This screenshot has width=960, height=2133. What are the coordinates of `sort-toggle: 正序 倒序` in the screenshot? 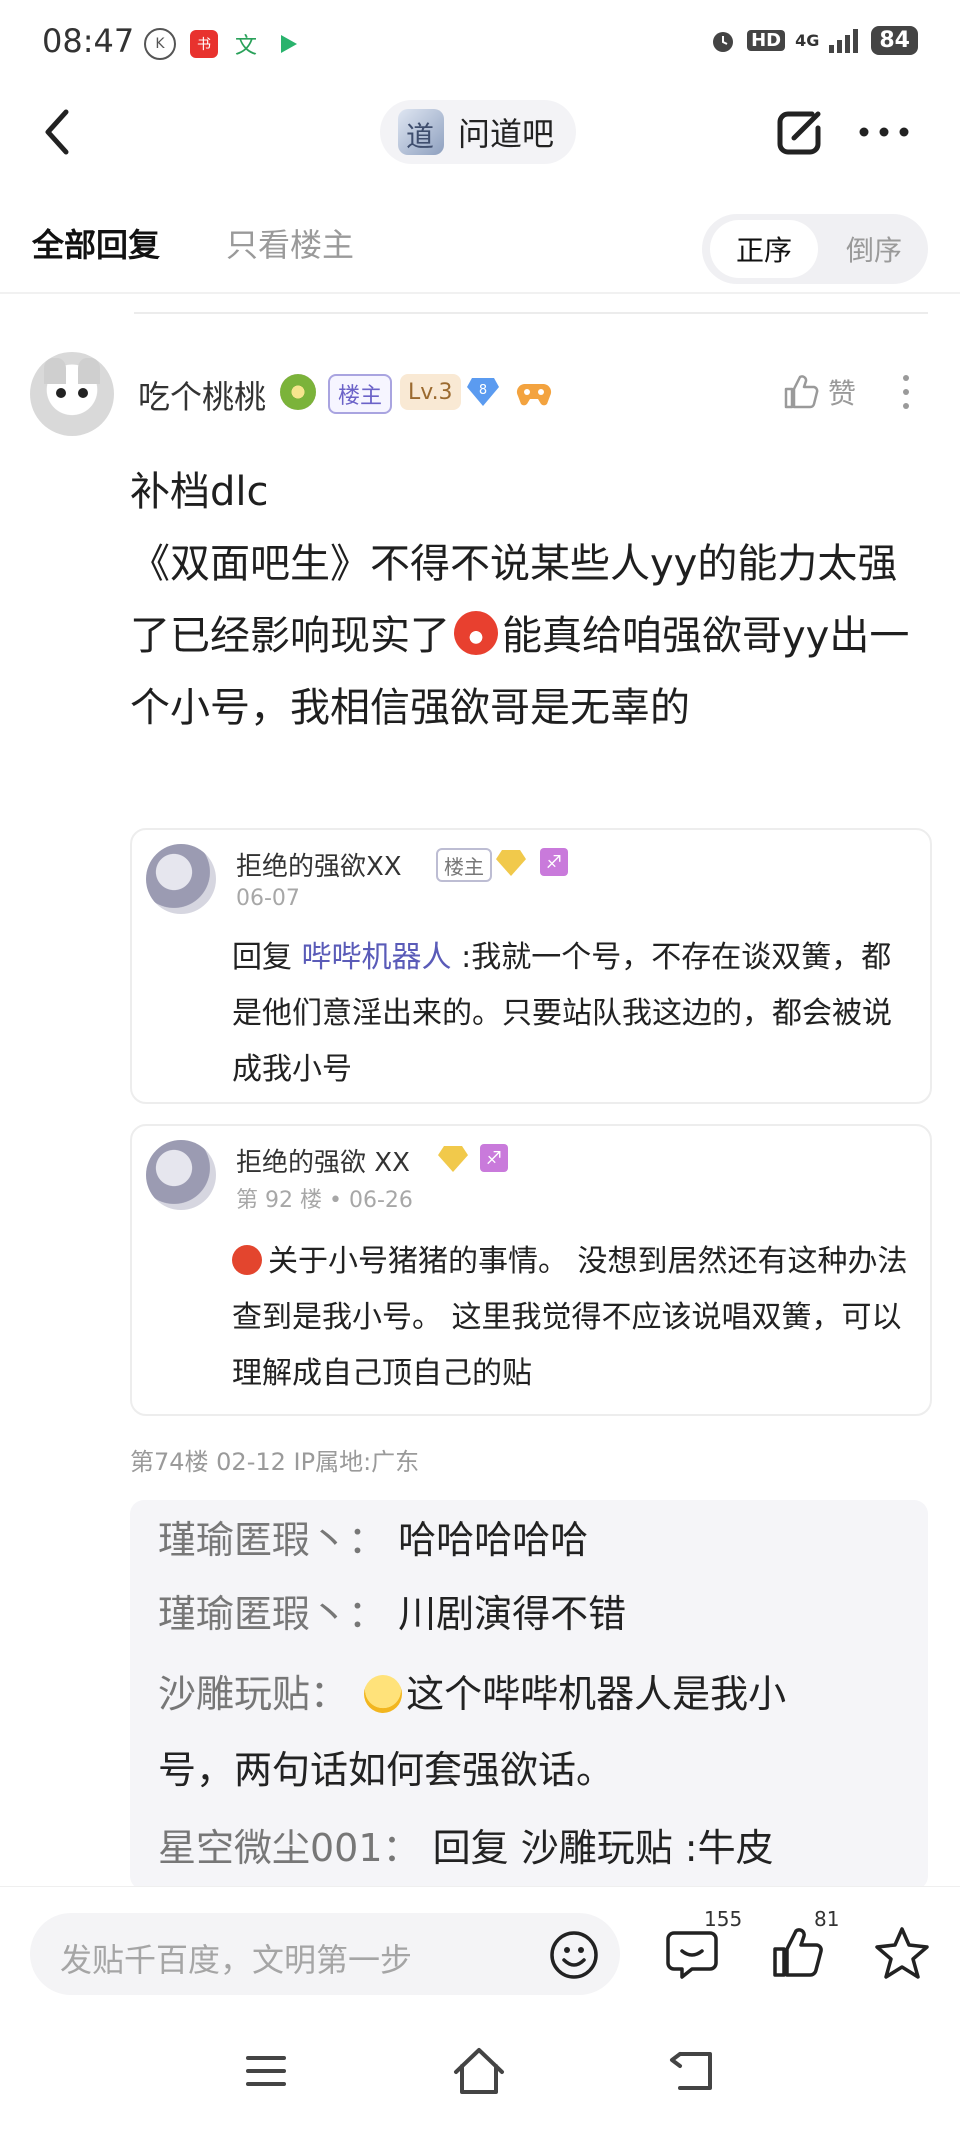 It's located at (815, 249).